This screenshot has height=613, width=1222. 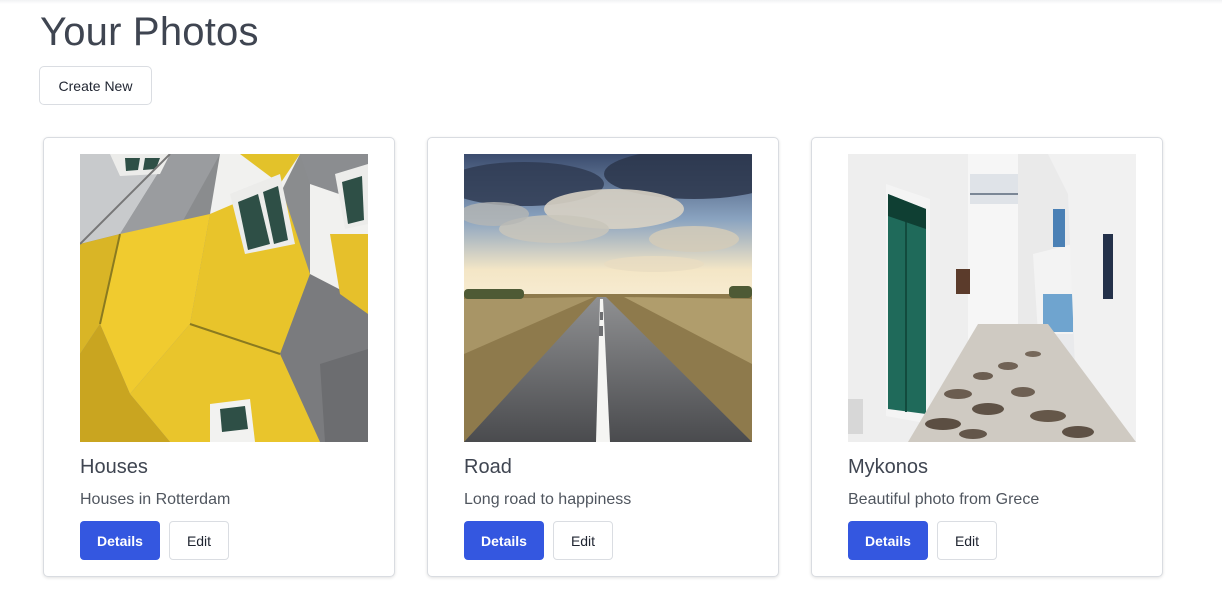 What do you see at coordinates (608, 298) in the screenshot?
I see `photo-image-road` at bounding box center [608, 298].